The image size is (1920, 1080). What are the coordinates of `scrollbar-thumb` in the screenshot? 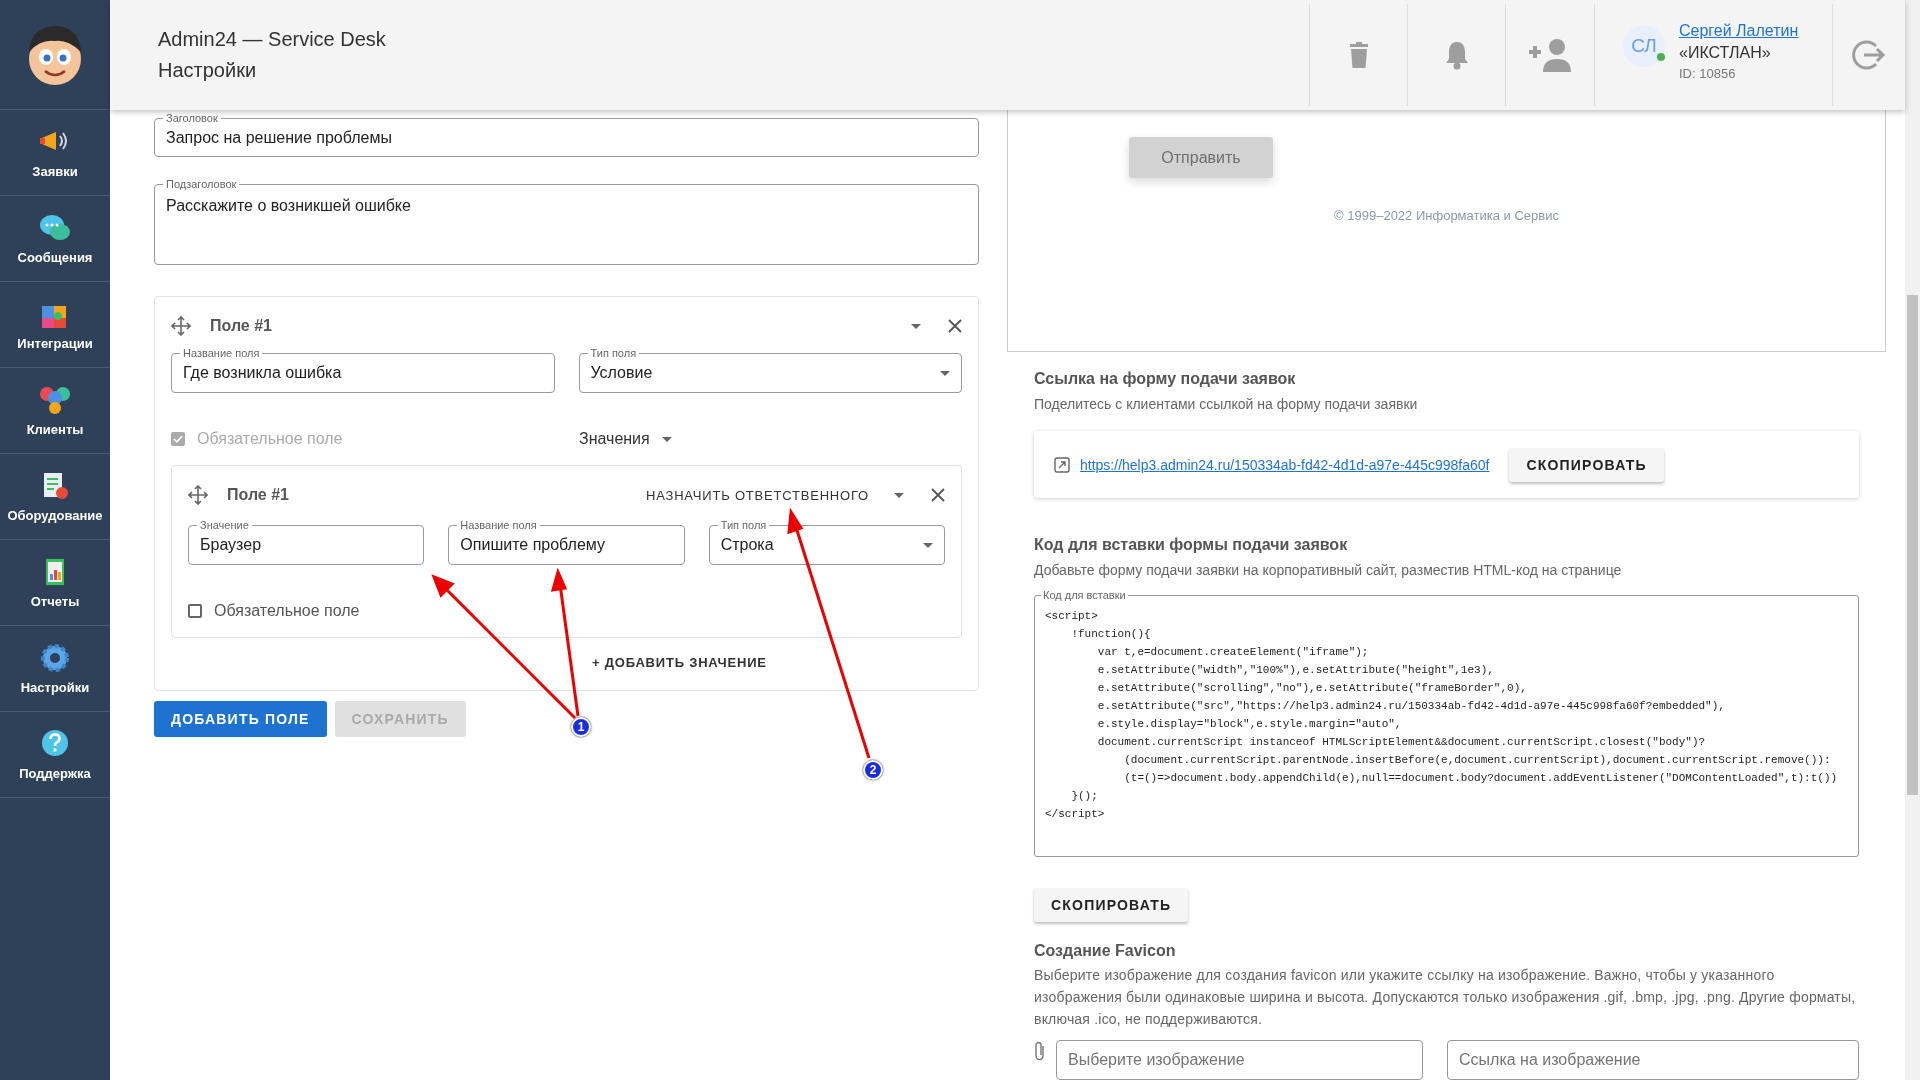 It's located at (1912, 545).